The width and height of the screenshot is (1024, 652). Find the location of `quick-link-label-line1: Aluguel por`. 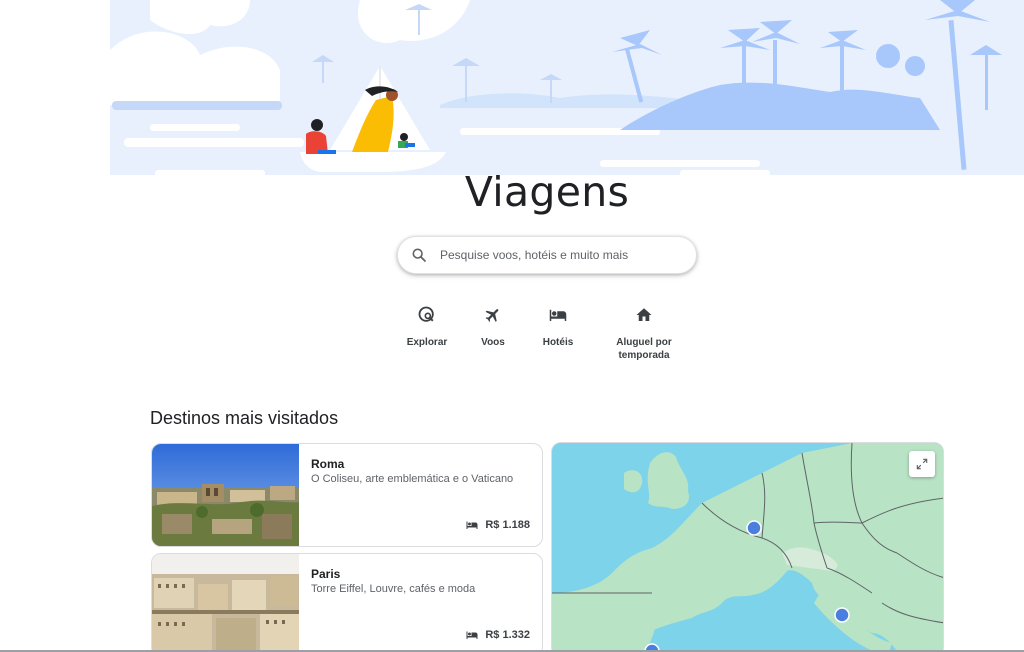

quick-link-label-line1: Aluguel por is located at coordinates (644, 342).